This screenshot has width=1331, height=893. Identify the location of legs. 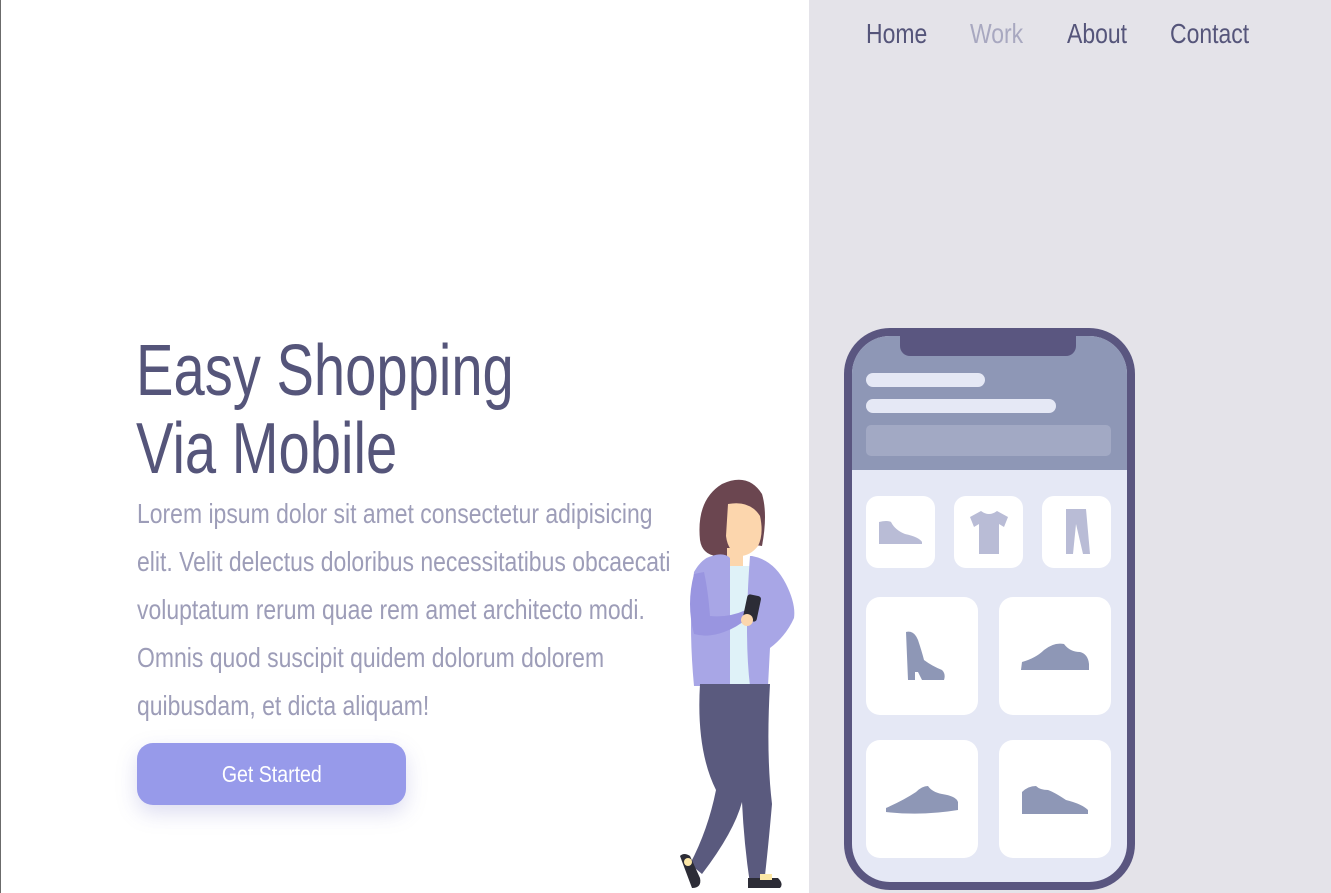
(731, 784).